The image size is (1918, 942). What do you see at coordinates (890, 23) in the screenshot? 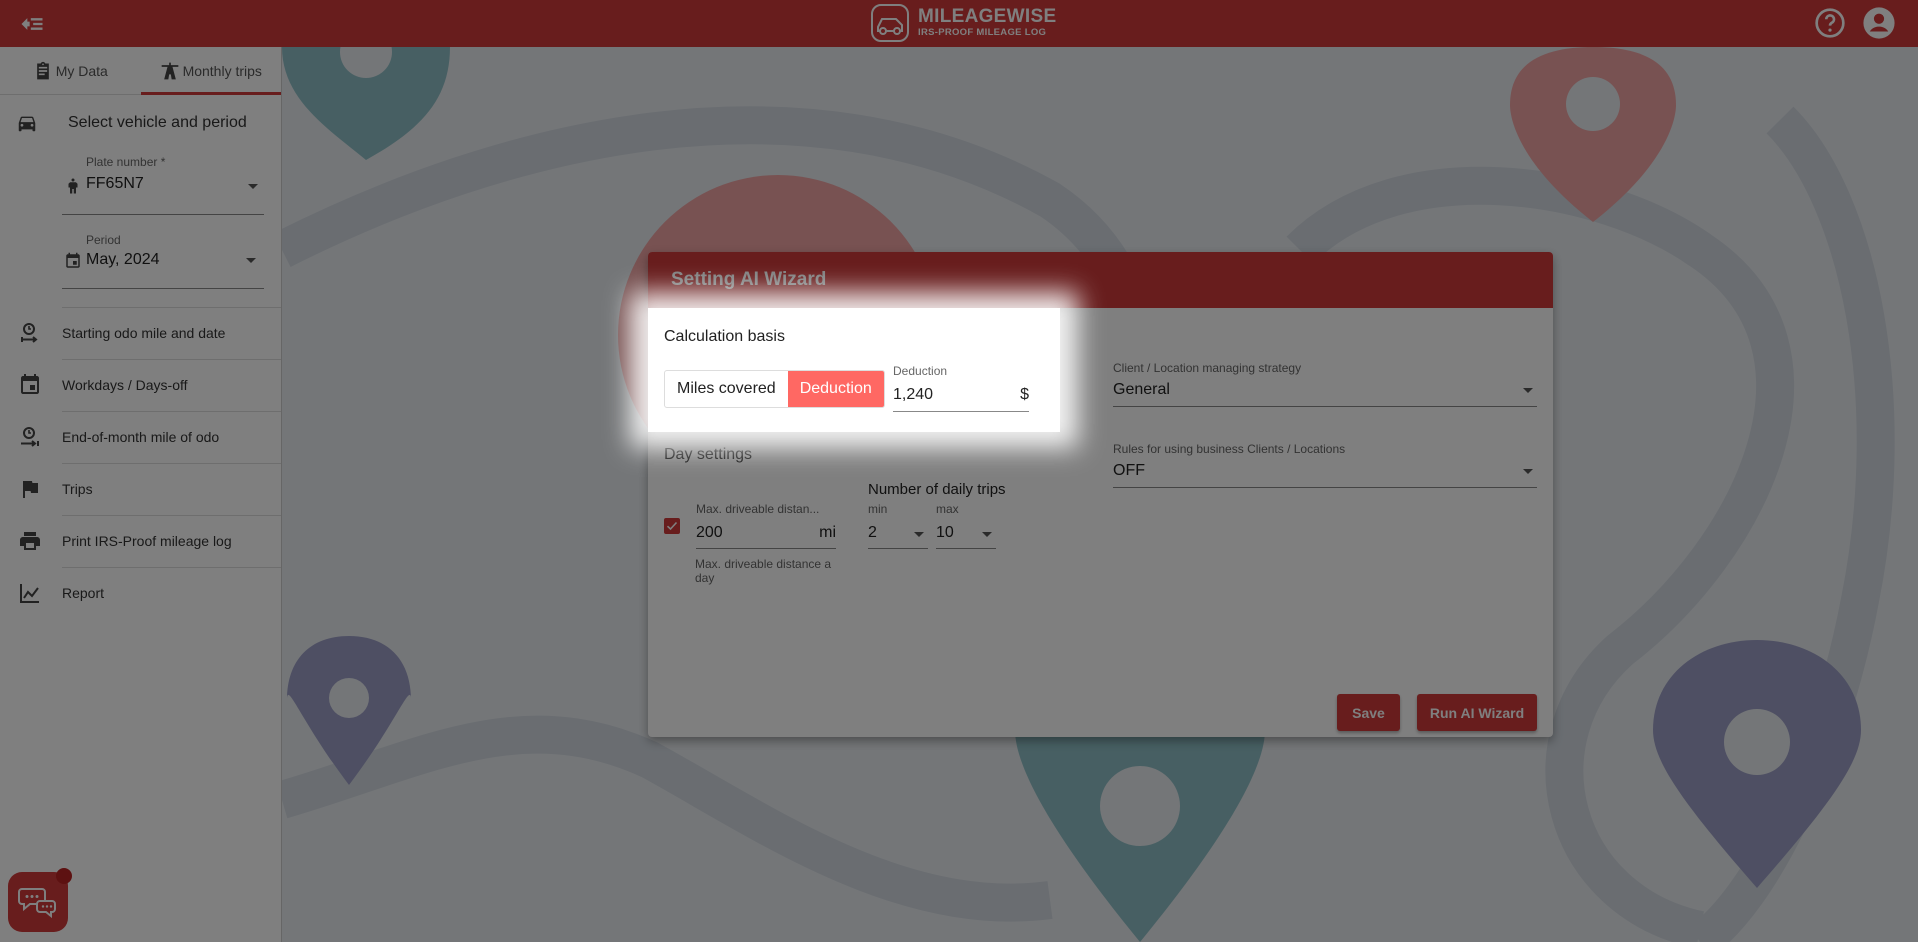
I see `car-logo-icon` at bounding box center [890, 23].